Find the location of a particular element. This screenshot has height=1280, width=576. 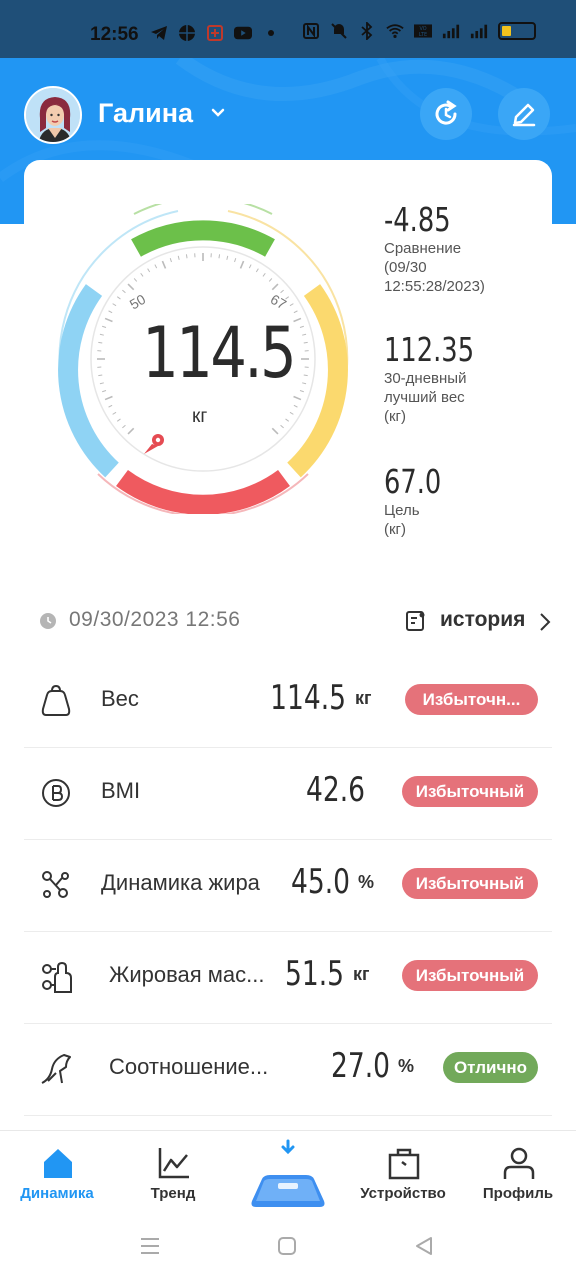

basketball-icon is located at coordinates (187, 33).